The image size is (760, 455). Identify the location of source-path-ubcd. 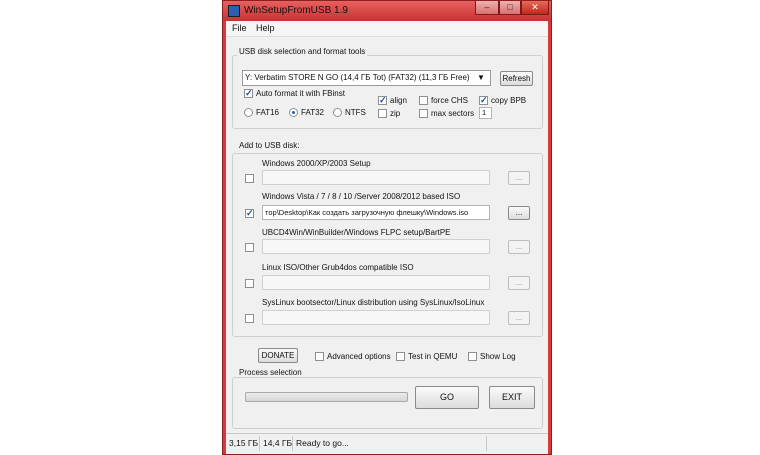
(376, 246).